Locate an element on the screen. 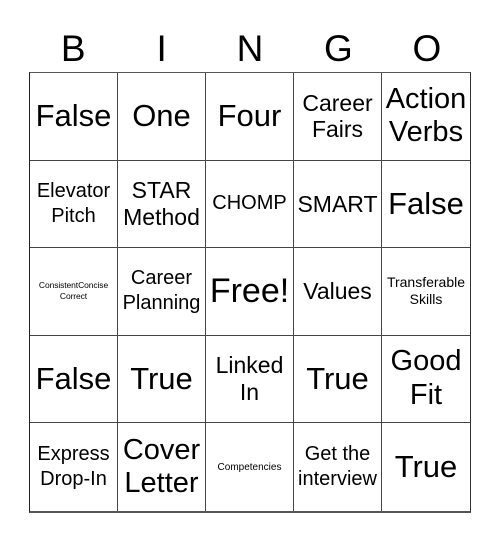 This screenshot has height=544, width=500. cell-label: One is located at coordinates (161, 115).